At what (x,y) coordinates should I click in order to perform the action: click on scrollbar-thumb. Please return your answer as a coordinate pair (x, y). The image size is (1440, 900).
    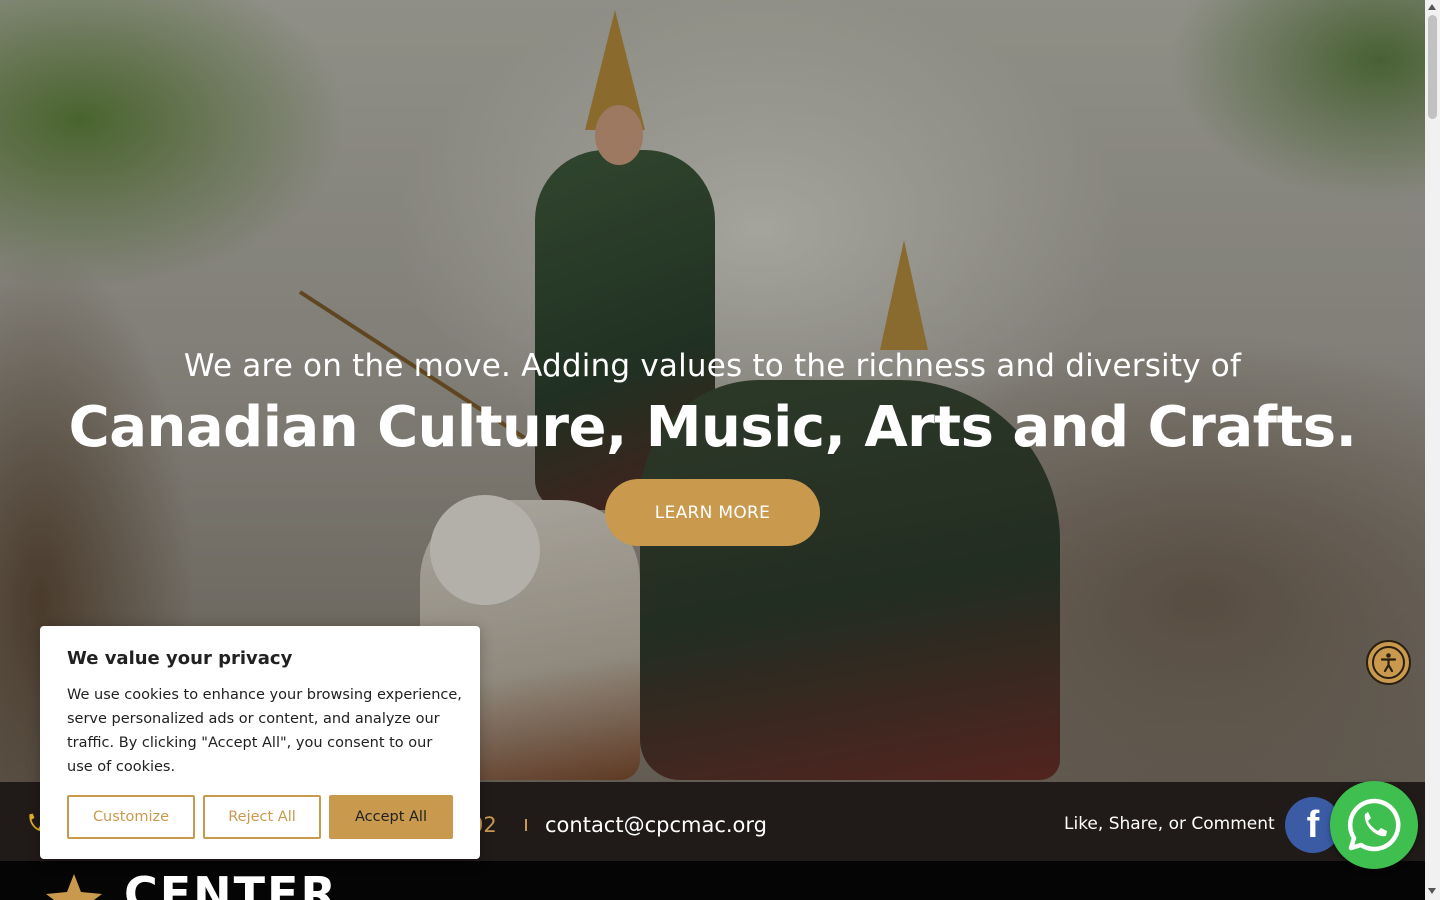
    Looking at the image, I should click on (1432, 67).